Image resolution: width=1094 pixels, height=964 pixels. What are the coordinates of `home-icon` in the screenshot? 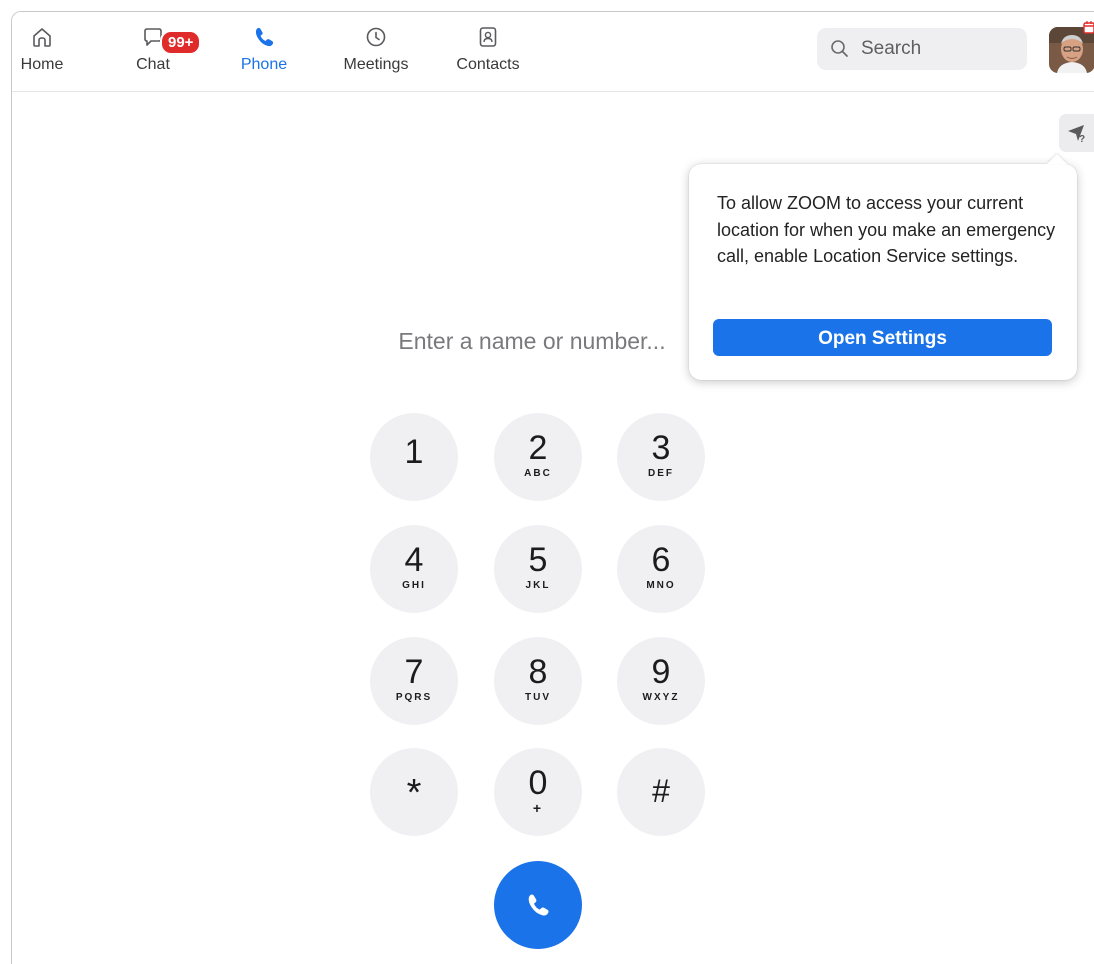 It's located at (42, 37).